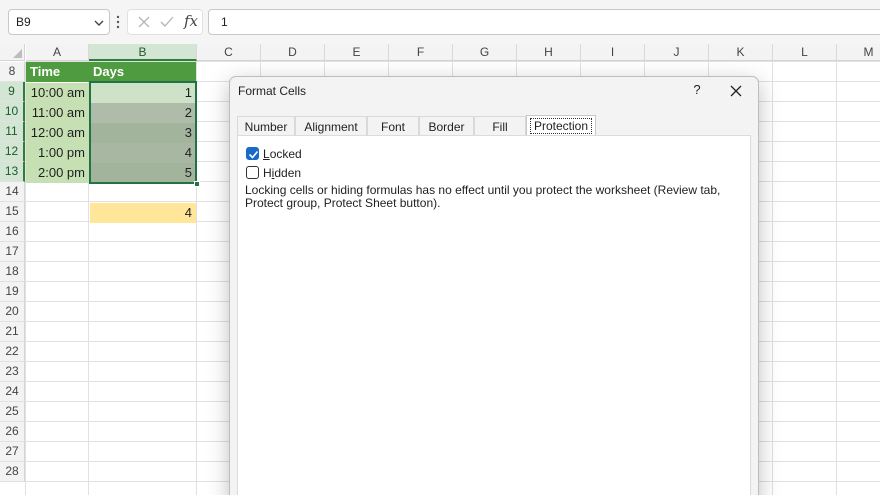  What do you see at coordinates (393, 126) in the screenshot?
I see `tab-font: Font` at bounding box center [393, 126].